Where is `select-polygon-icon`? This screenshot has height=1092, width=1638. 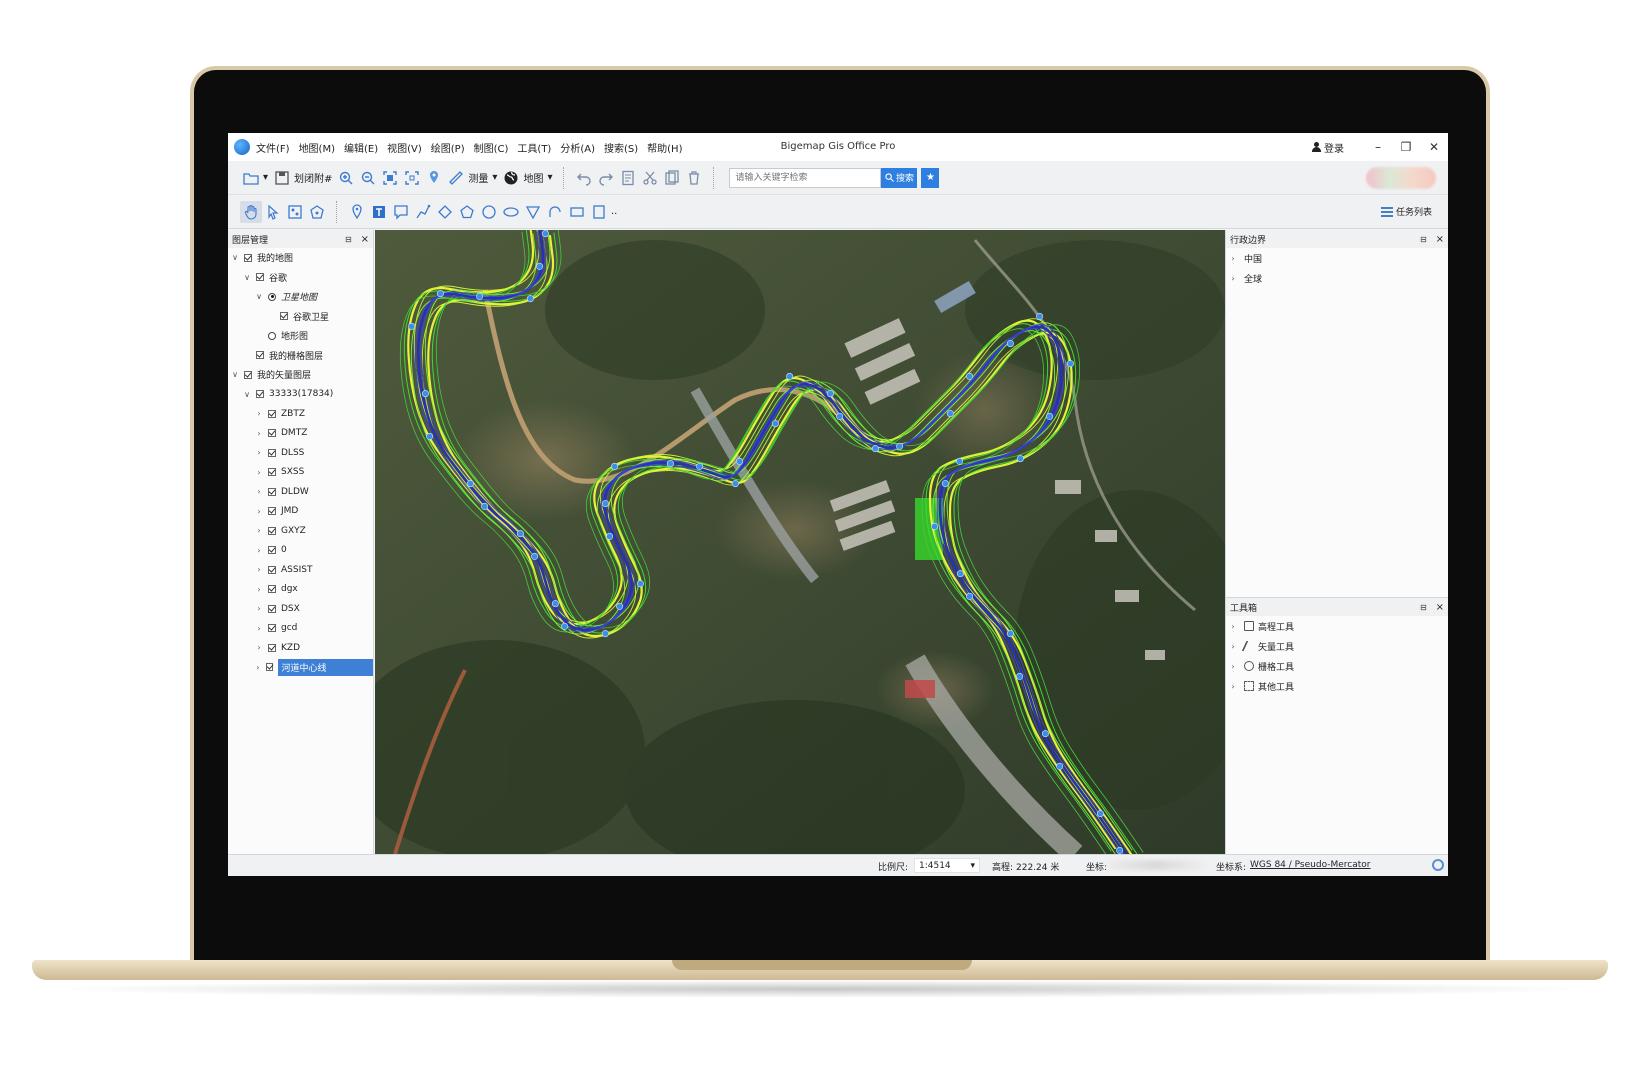 select-polygon-icon is located at coordinates (317, 212).